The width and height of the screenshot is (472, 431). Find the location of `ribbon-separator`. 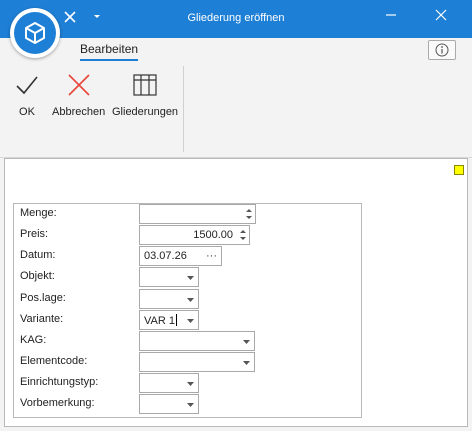

ribbon-separator is located at coordinates (183, 109).